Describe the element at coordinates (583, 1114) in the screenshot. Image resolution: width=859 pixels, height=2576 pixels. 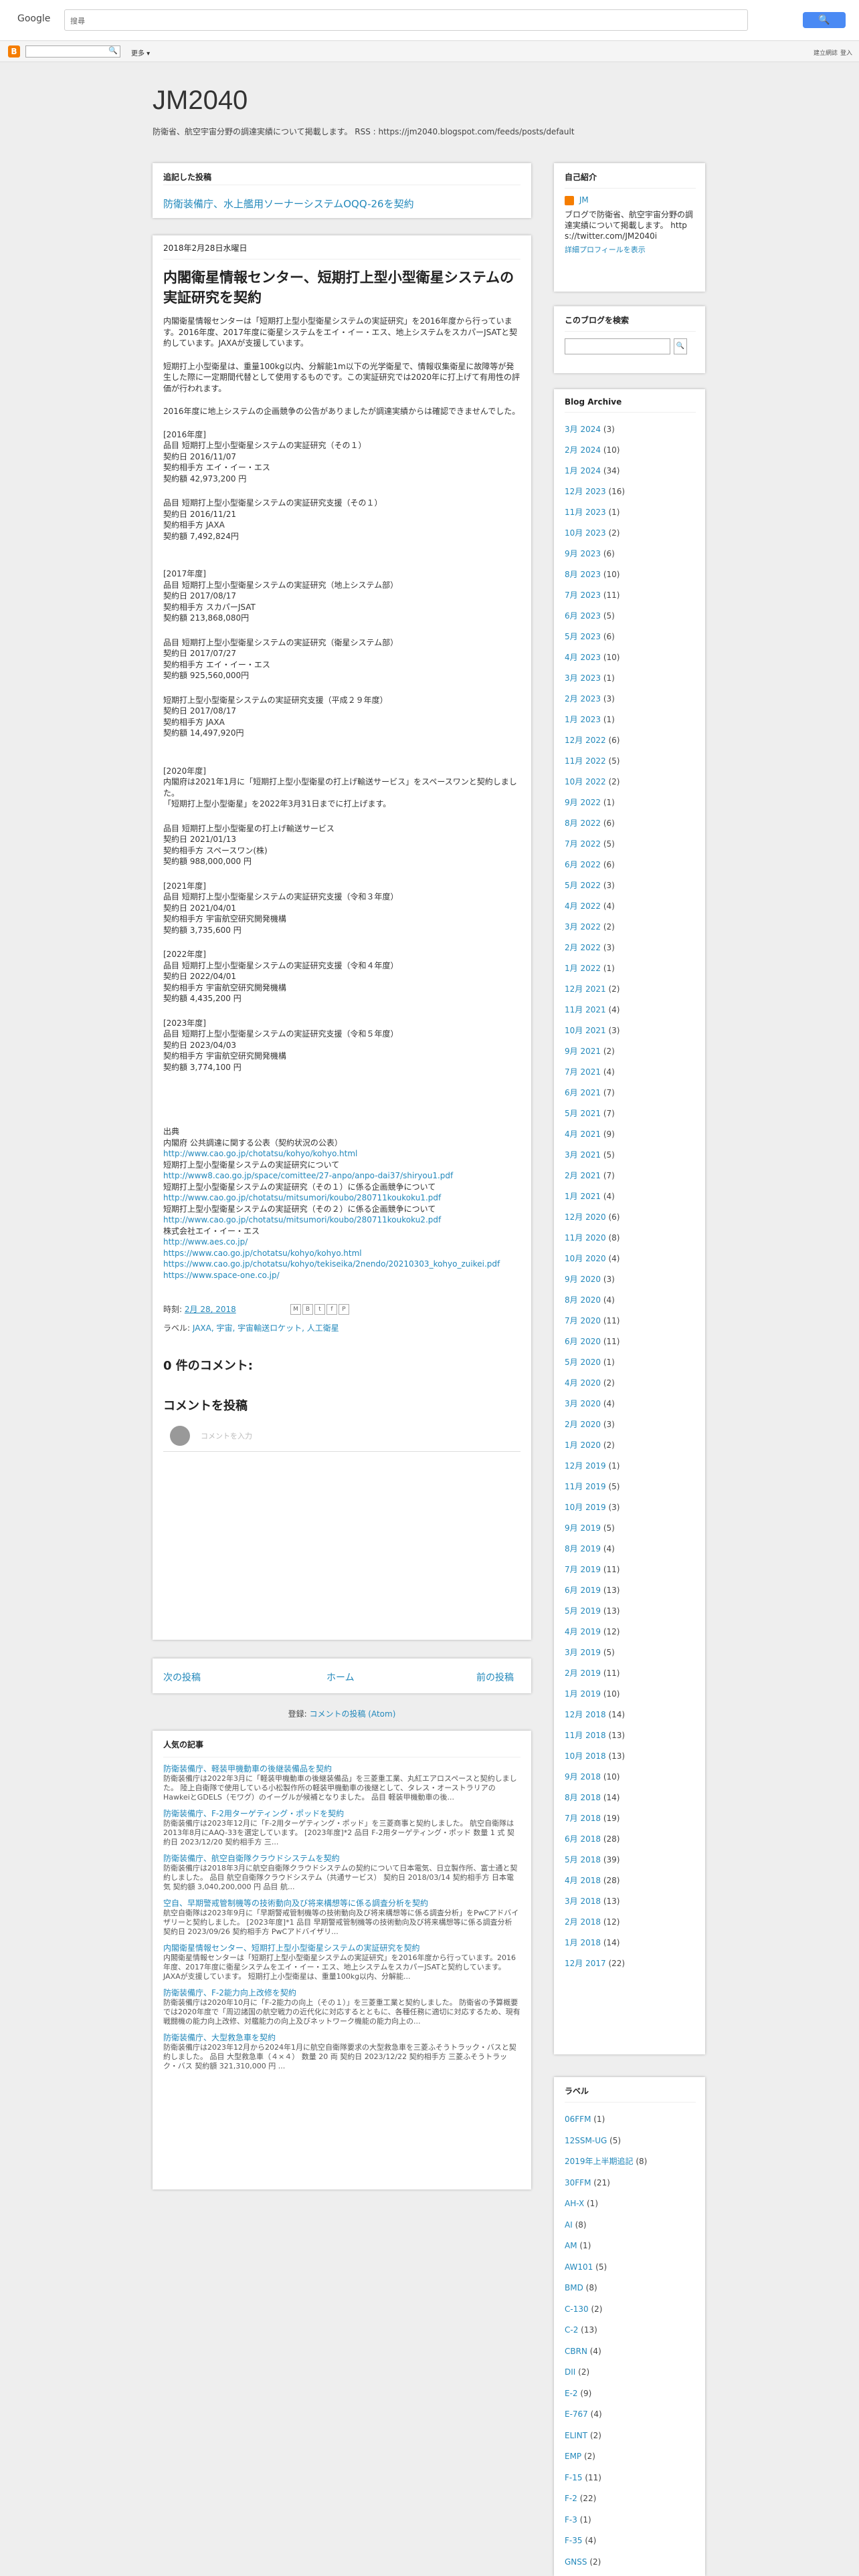
I see `archive-item-link: 5月 2021` at that location.